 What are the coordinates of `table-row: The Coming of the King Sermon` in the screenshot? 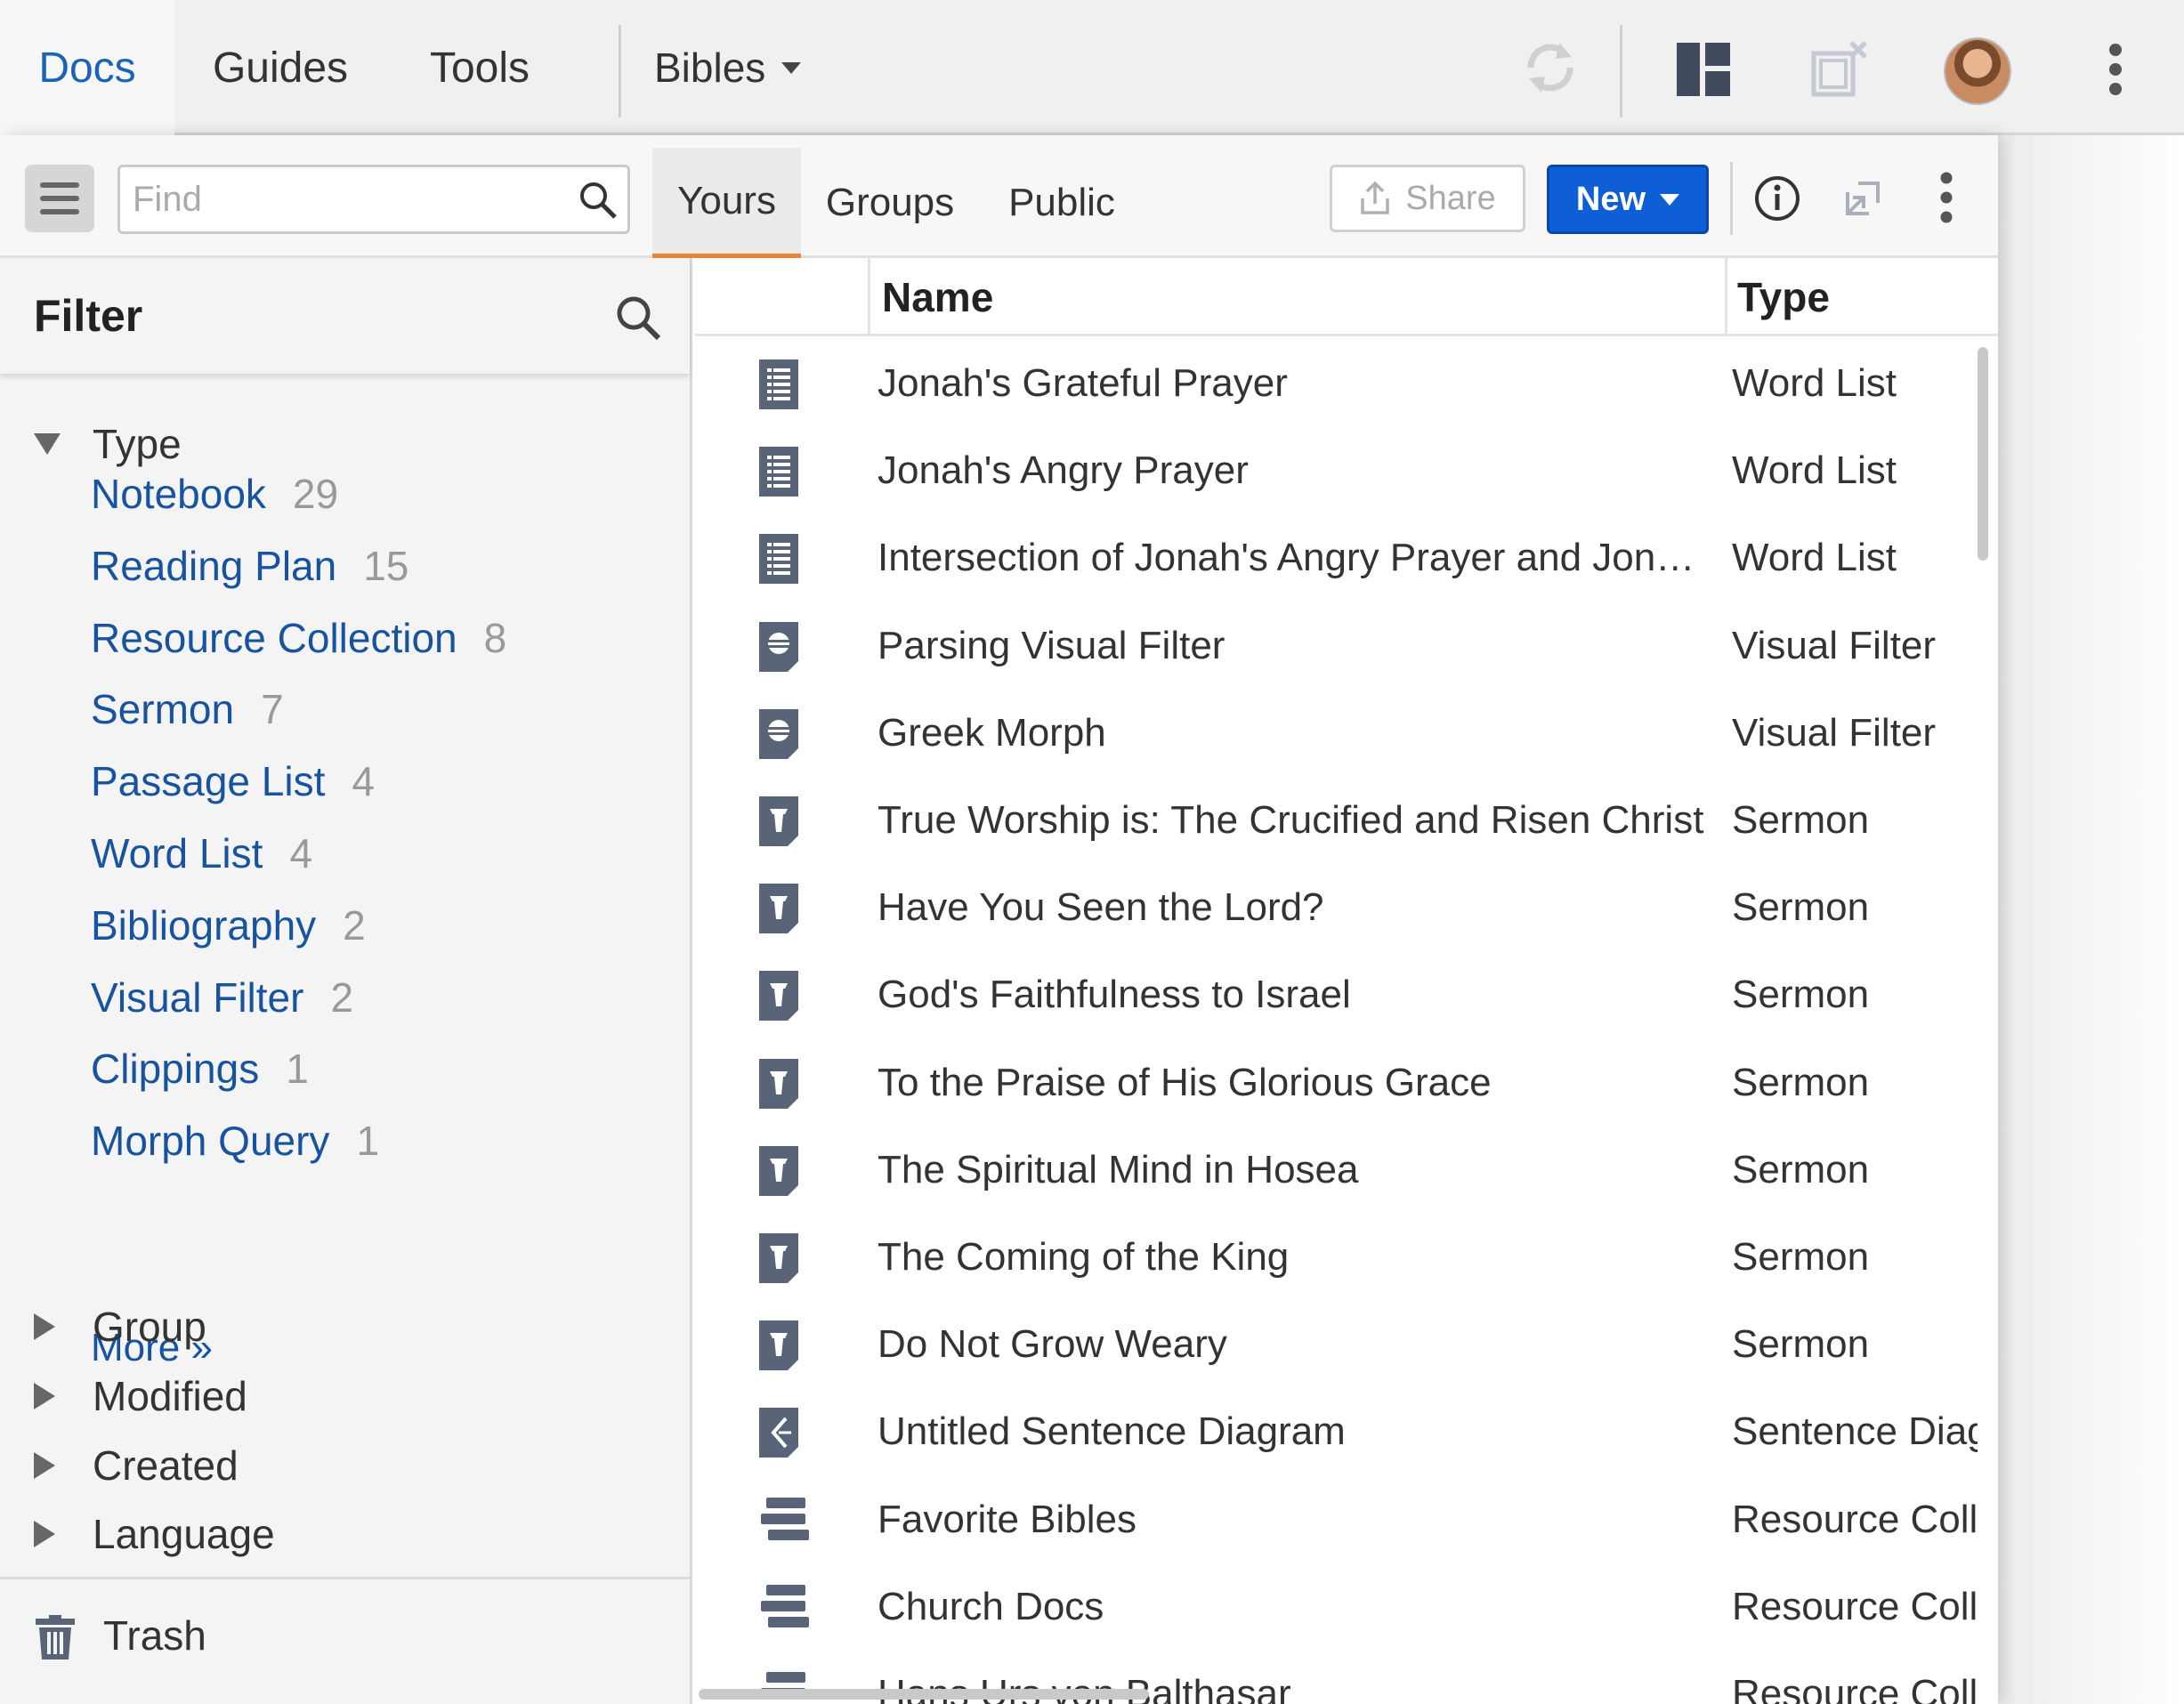 It's located at (1337, 1257).